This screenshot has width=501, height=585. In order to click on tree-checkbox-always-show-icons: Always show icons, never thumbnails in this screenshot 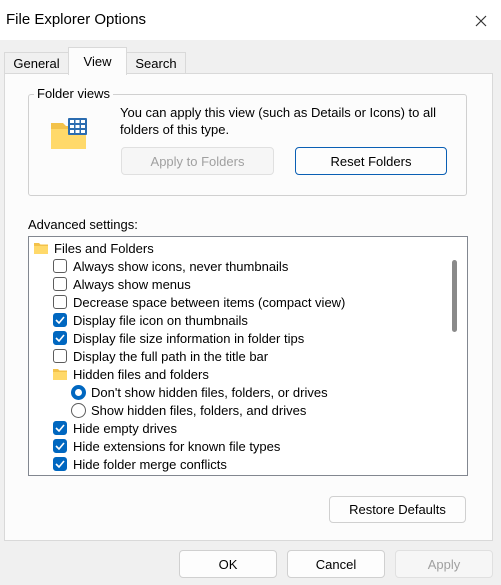, I will do `click(170, 266)`.